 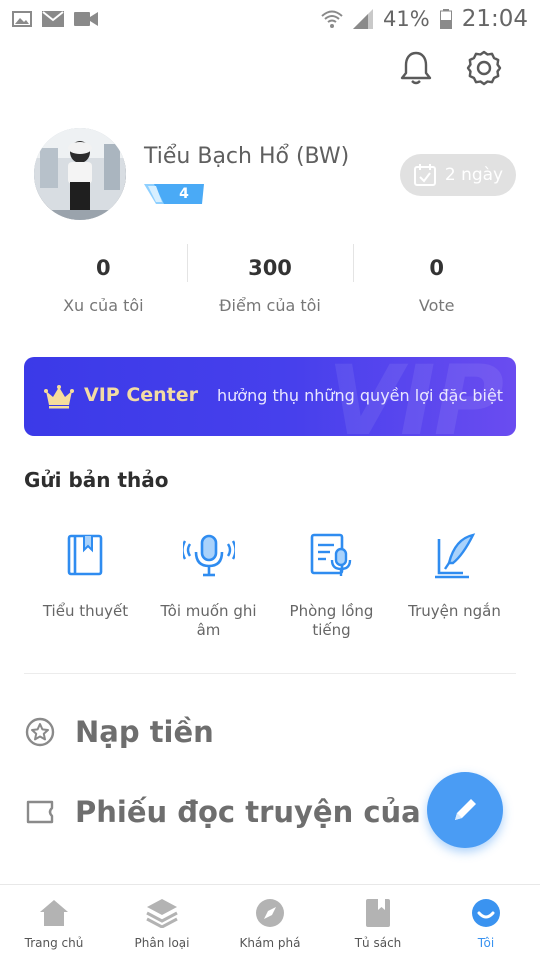 What do you see at coordinates (486, 942) in the screenshot?
I see `nav-label: Tôi` at bounding box center [486, 942].